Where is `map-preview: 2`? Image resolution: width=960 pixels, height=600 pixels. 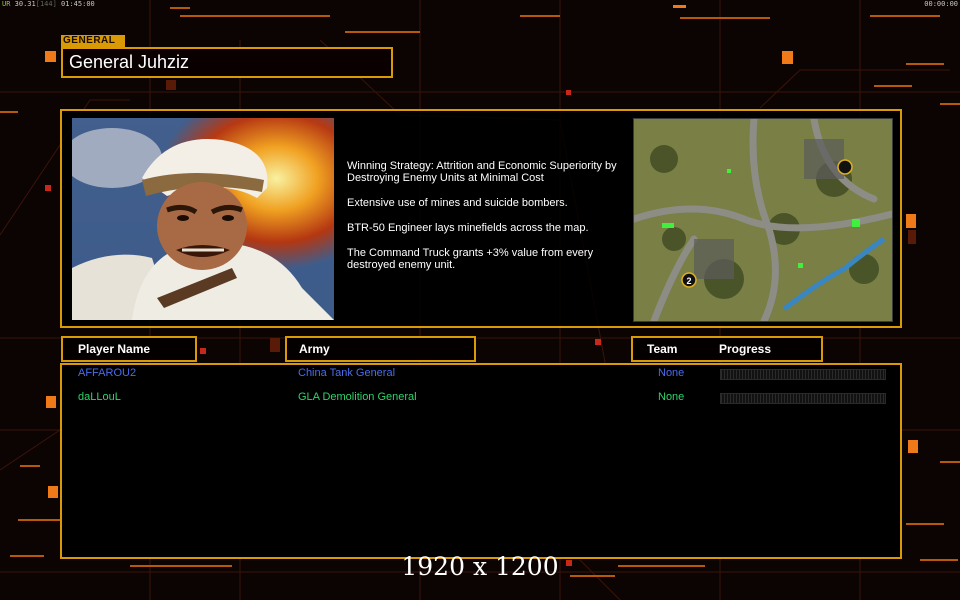 map-preview: 2 is located at coordinates (763, 220).